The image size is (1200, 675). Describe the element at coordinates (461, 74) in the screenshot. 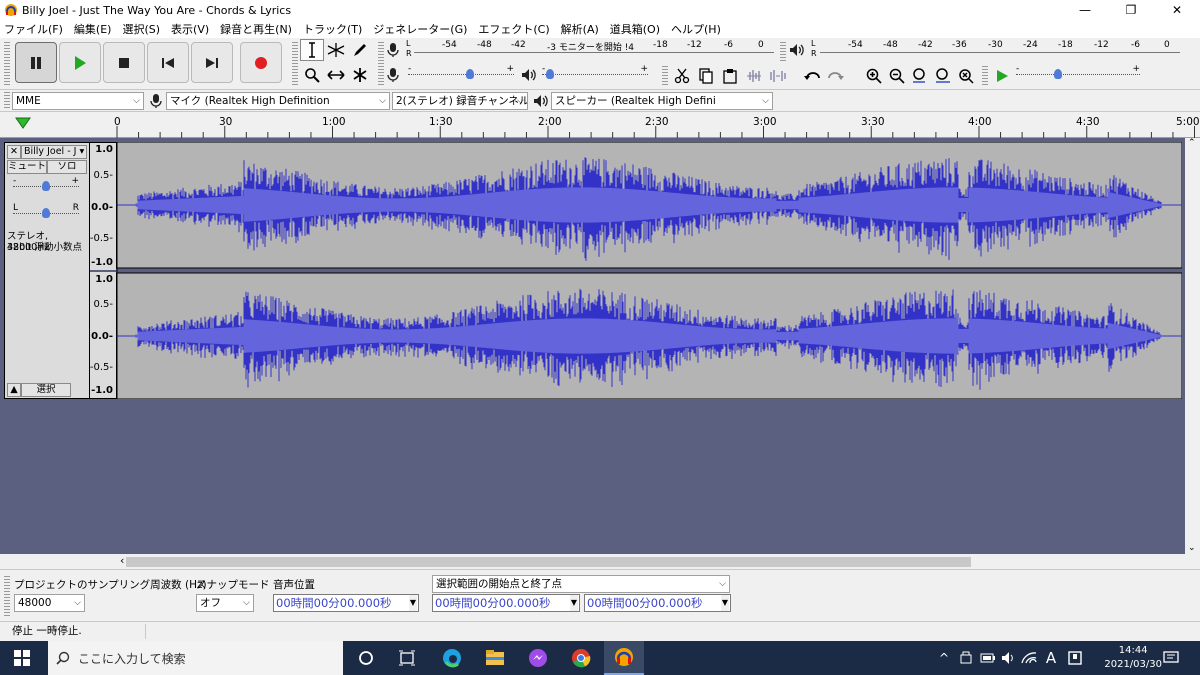

I see `record-volume-slider: - +` at that location.